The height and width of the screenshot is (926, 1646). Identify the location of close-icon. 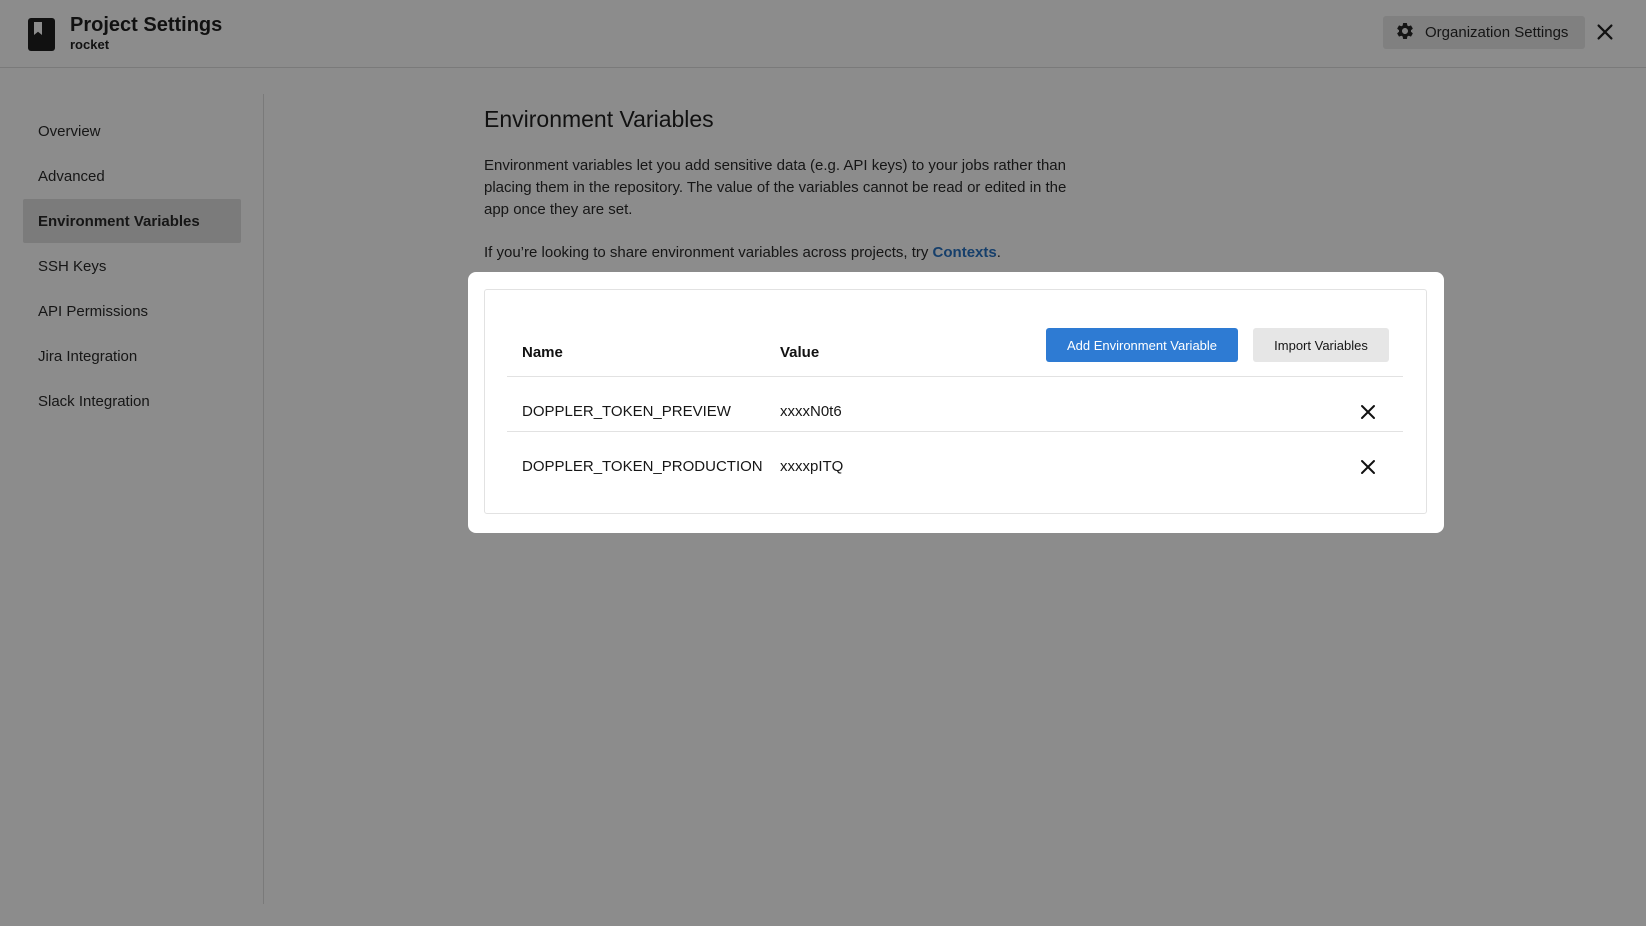
(1605, 32).